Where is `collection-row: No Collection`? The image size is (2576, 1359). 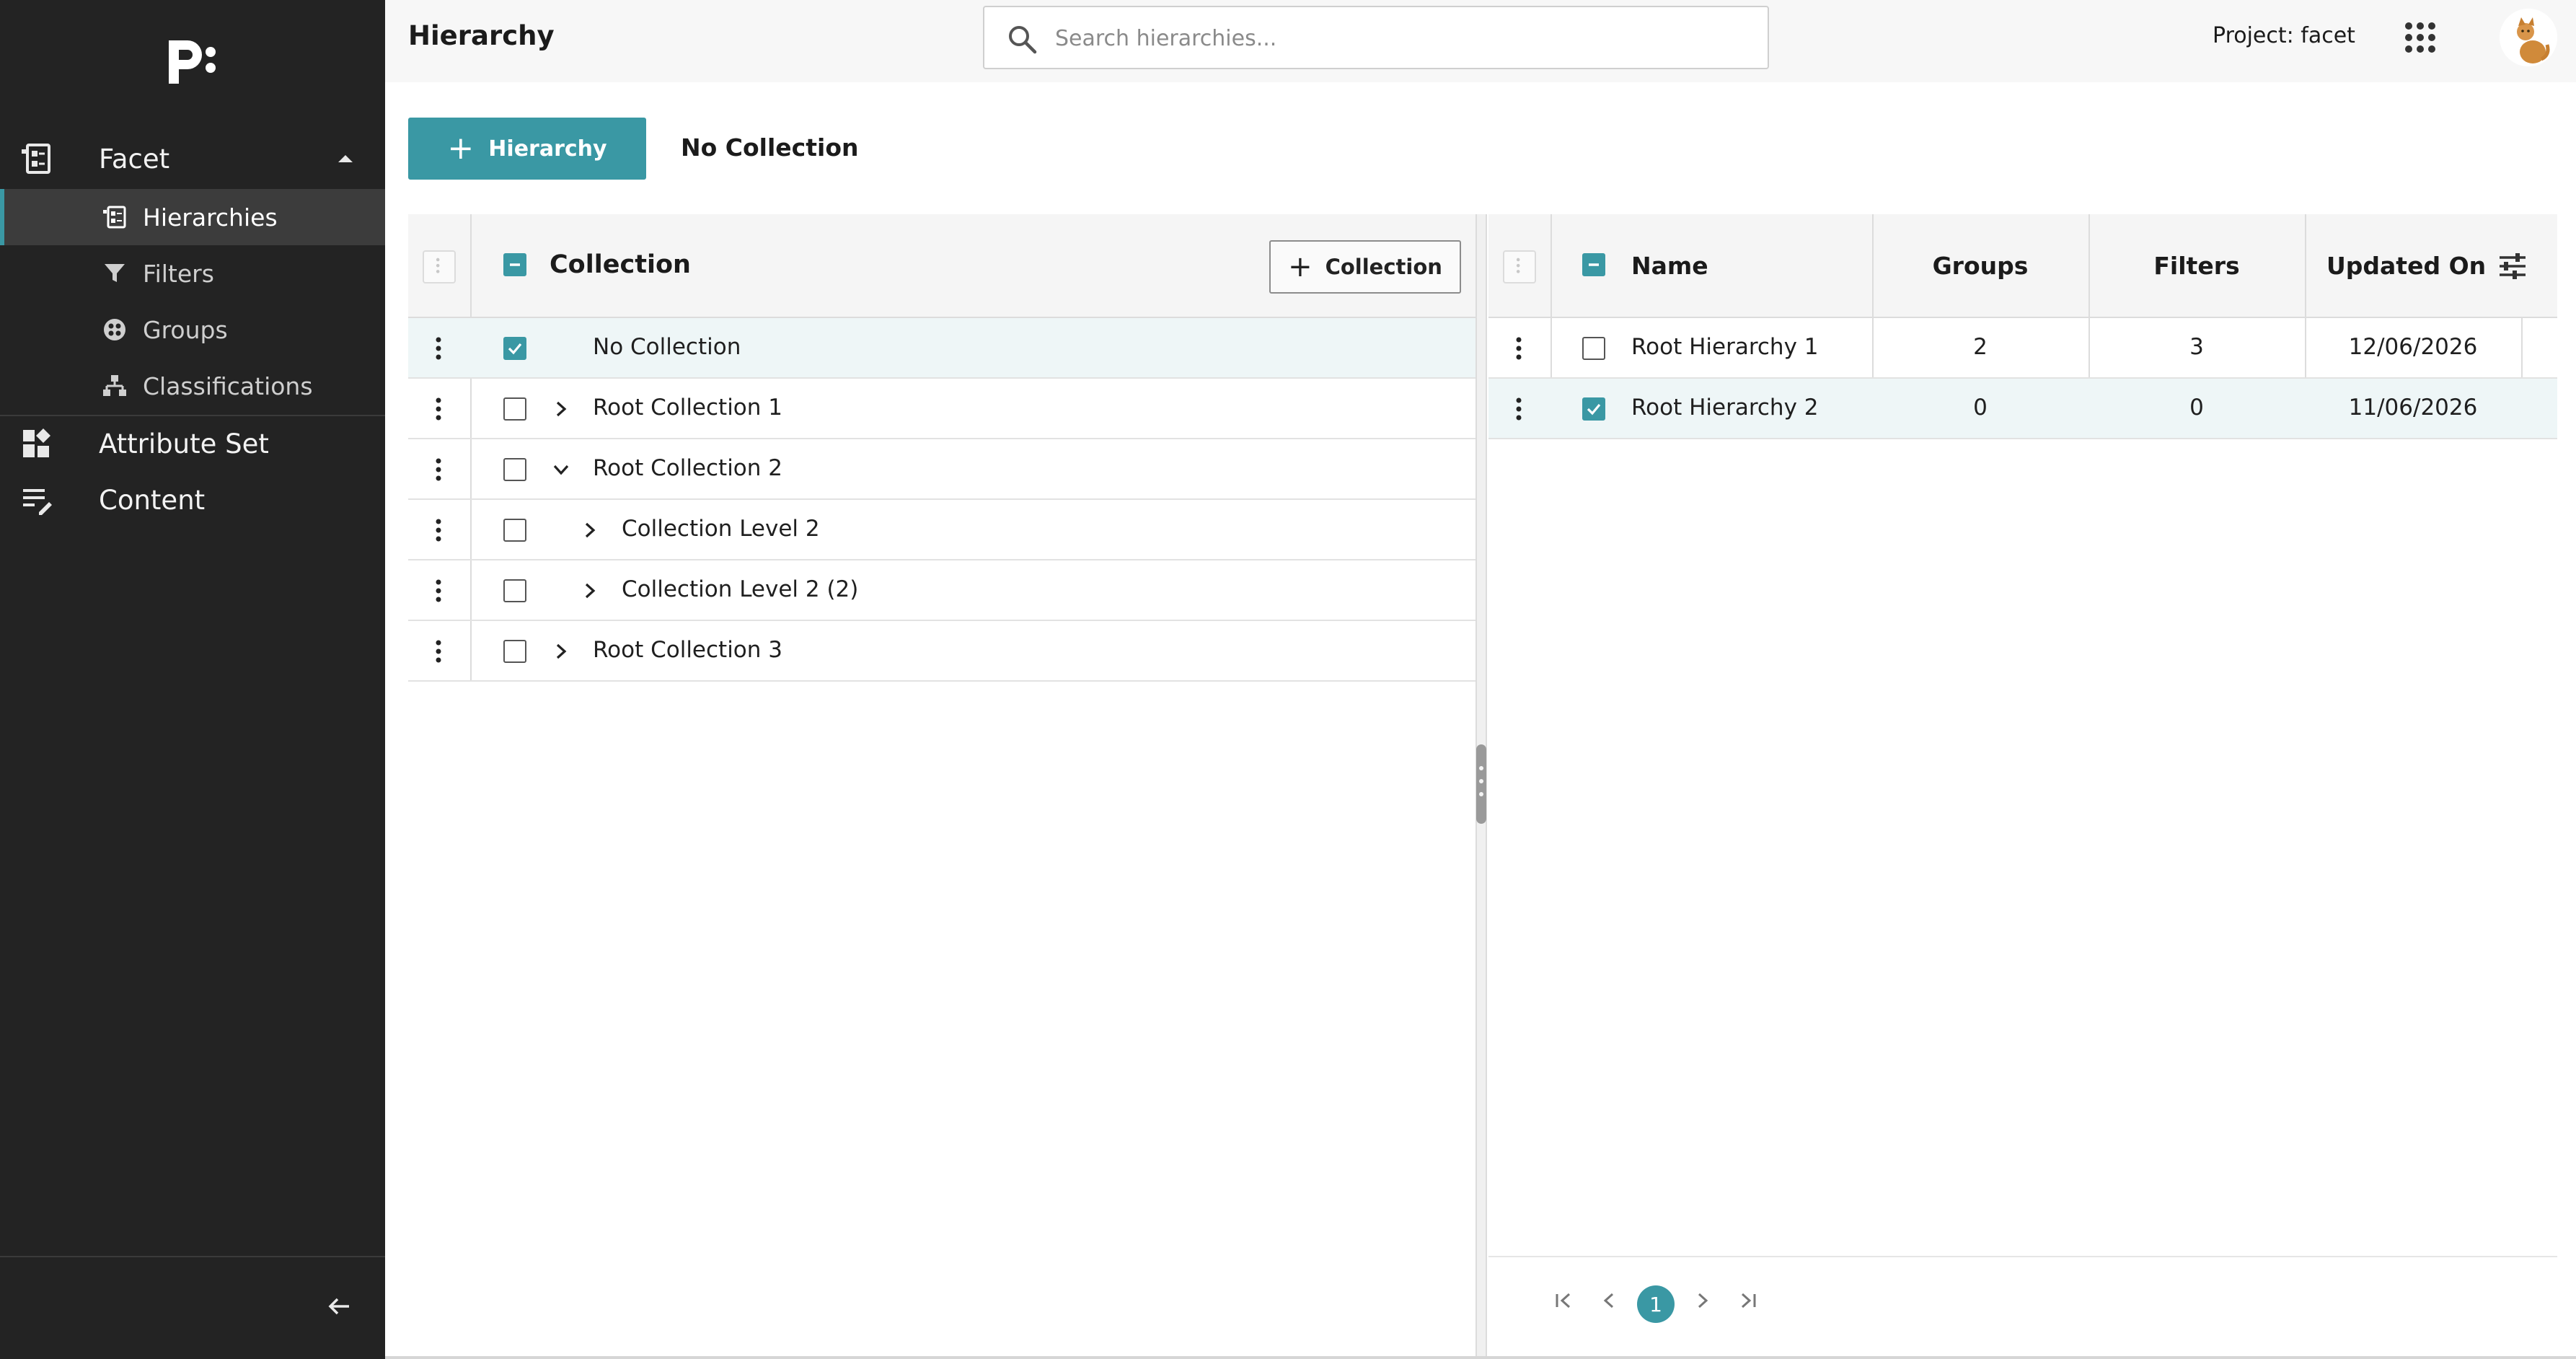 collection-row: No Collection is located at coordinates (942, 348).